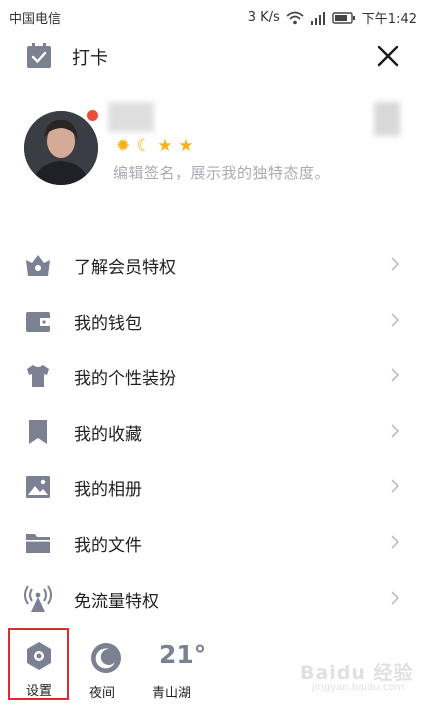  What do you see at coordinates (317, 18) in the screenshot?
I see `cellular-signal-icon` at bounding box center [317, 18].